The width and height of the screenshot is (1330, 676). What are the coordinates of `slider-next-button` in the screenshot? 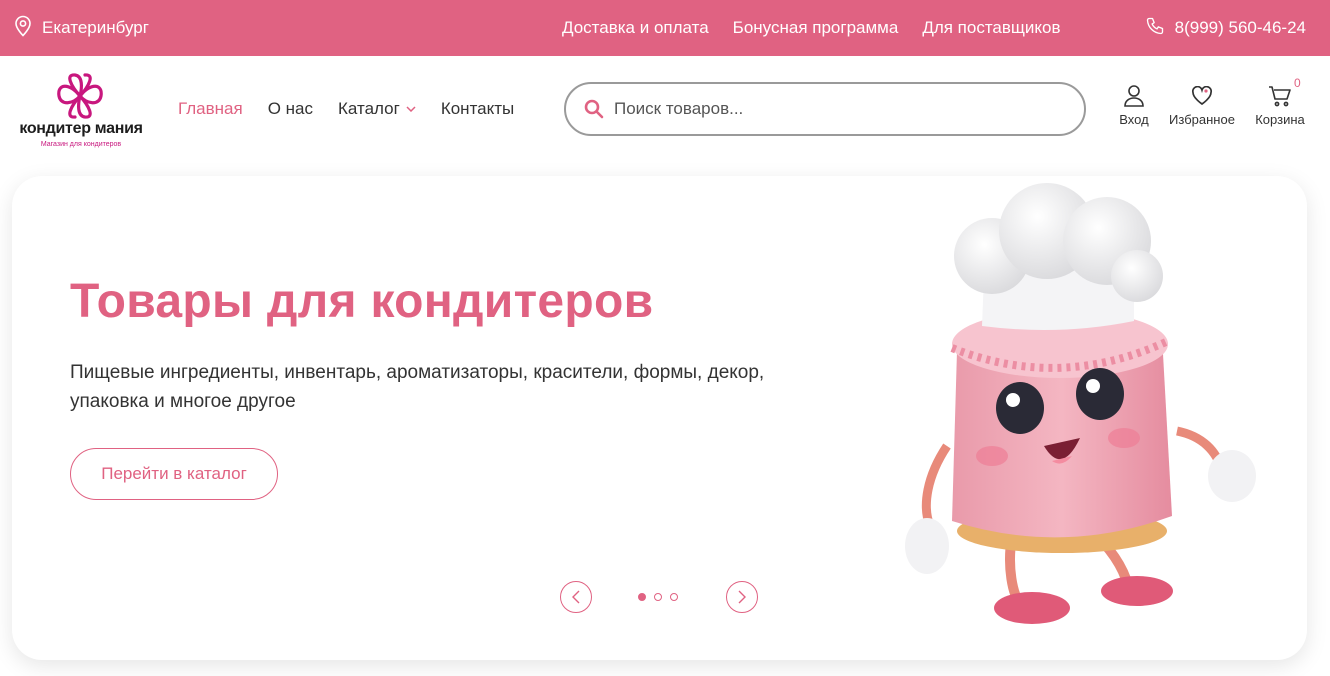 It's located at (742, 597).